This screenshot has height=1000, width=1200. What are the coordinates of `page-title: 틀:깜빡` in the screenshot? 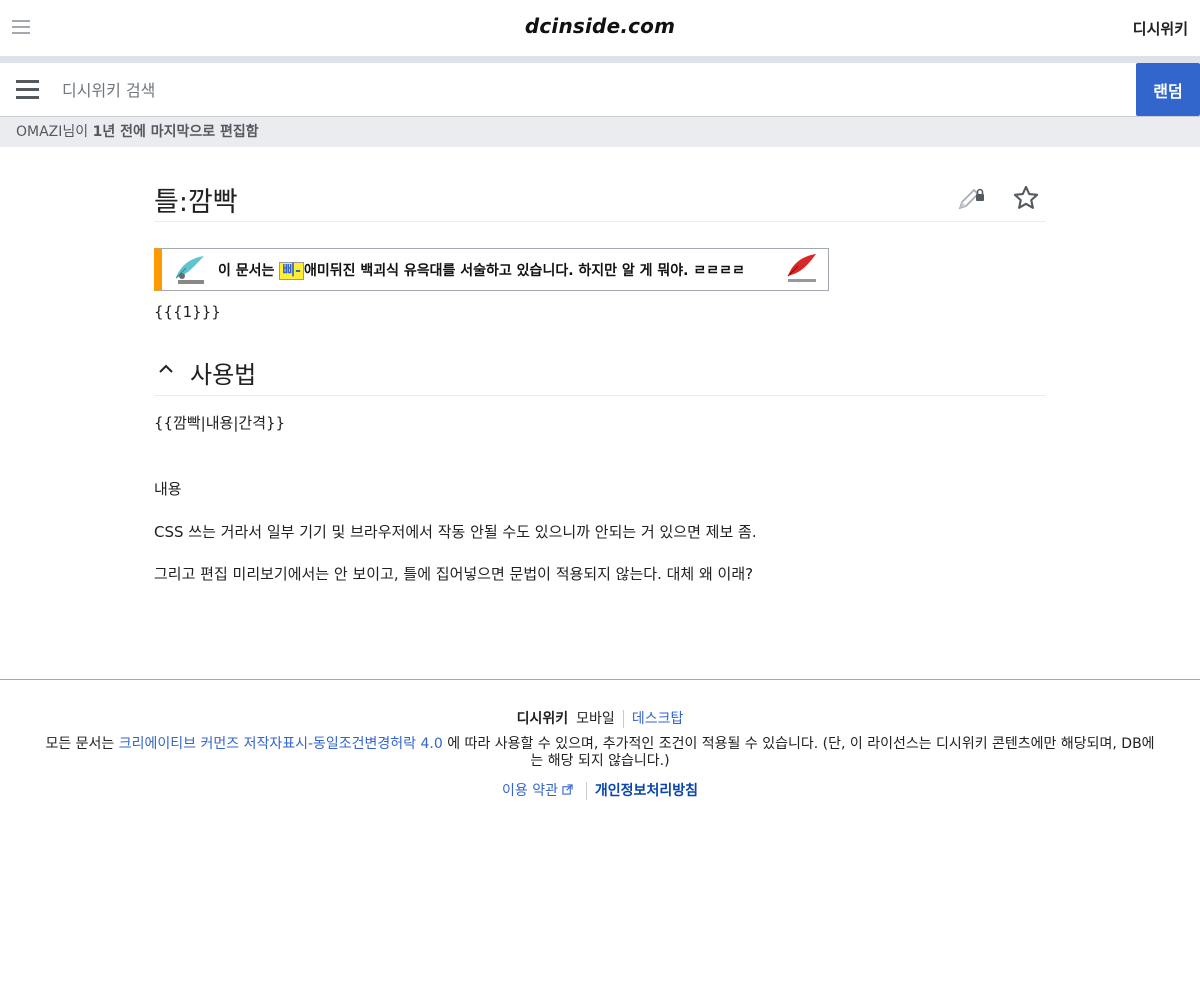 It's located at (196, 202).